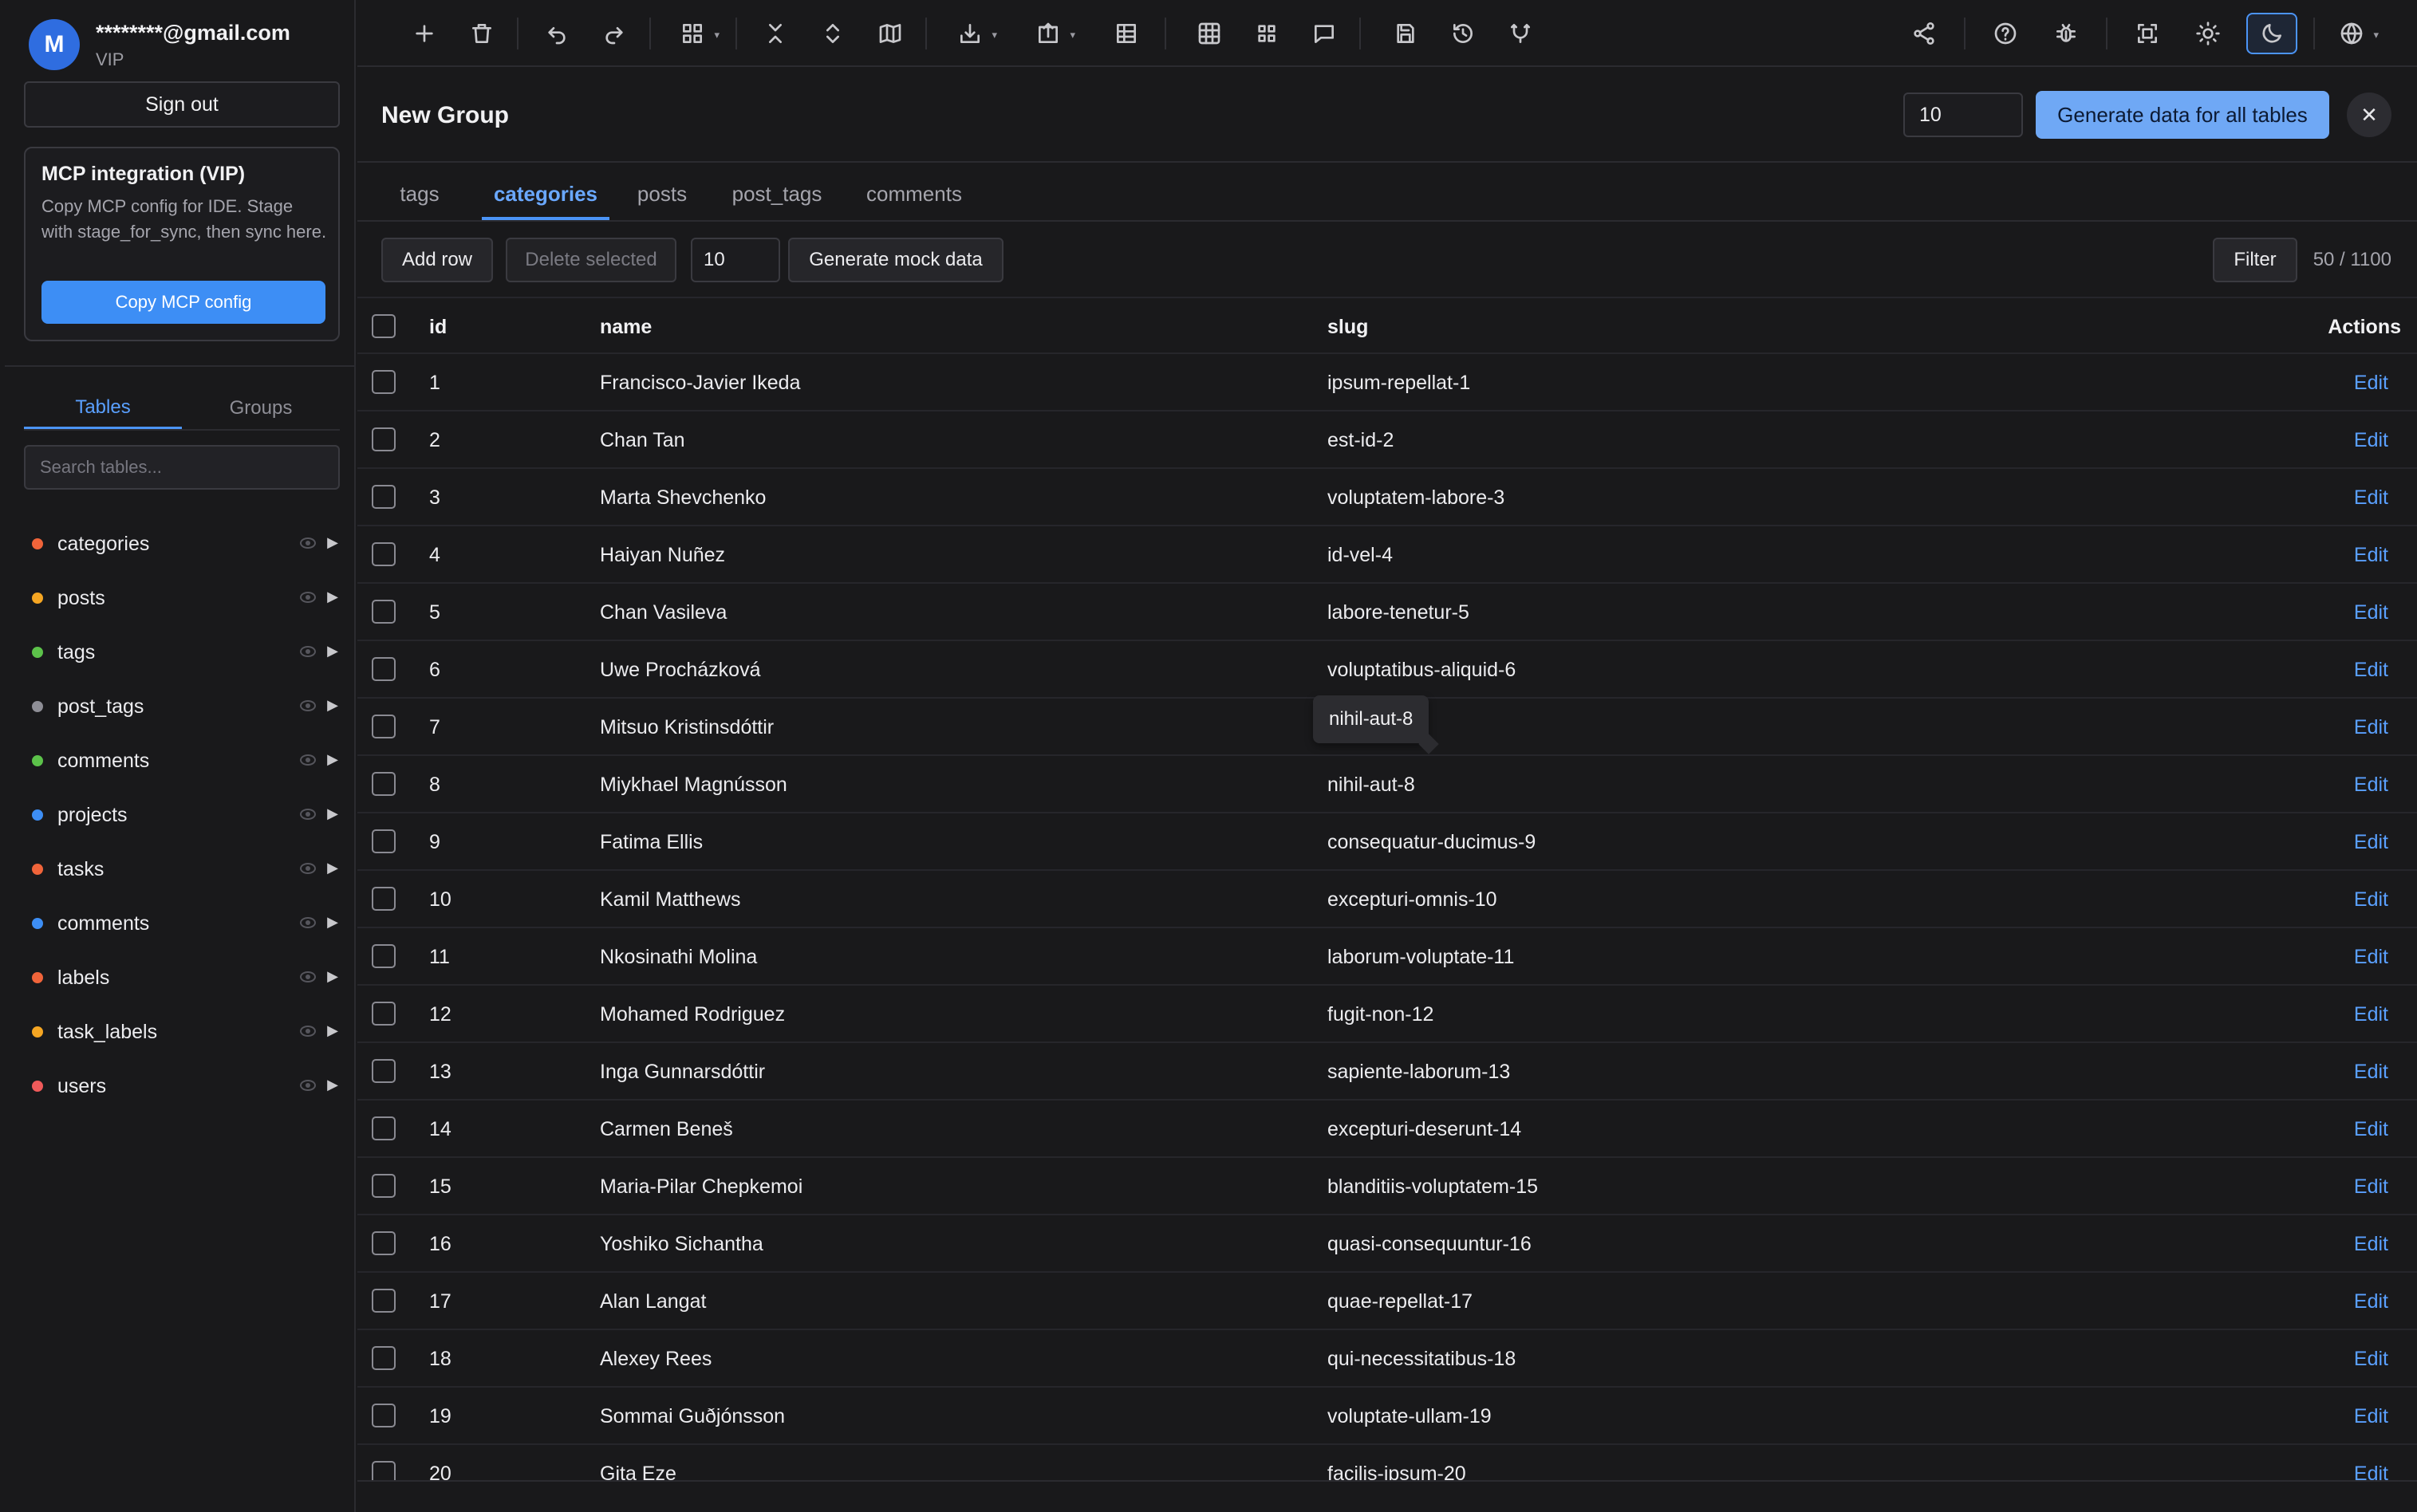 The width and height of the screenshot is (2417, 1512). I want to click on cell-slug: voluptatibus-aliquid-6, so click(1421, 670).